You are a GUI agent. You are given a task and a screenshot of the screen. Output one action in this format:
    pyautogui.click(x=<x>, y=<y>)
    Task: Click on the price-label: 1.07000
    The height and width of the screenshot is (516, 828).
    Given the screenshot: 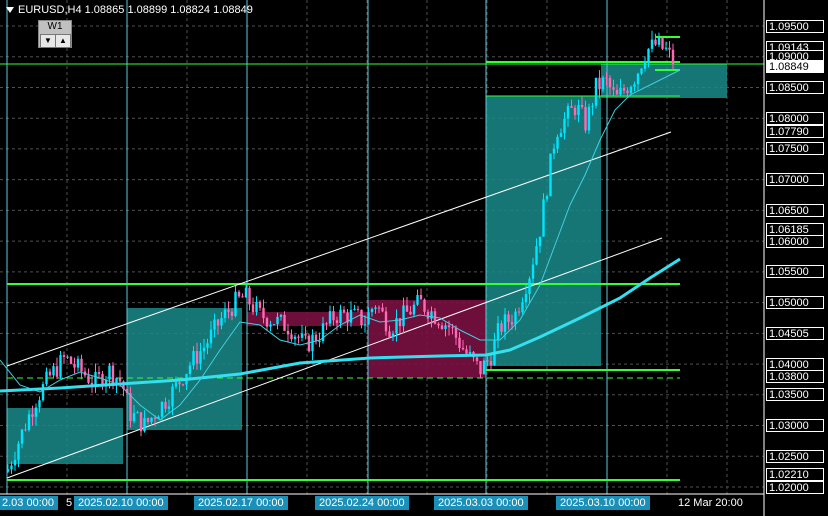 What is the action you would take?
    pyautogui.click(x=795, y=180)
    